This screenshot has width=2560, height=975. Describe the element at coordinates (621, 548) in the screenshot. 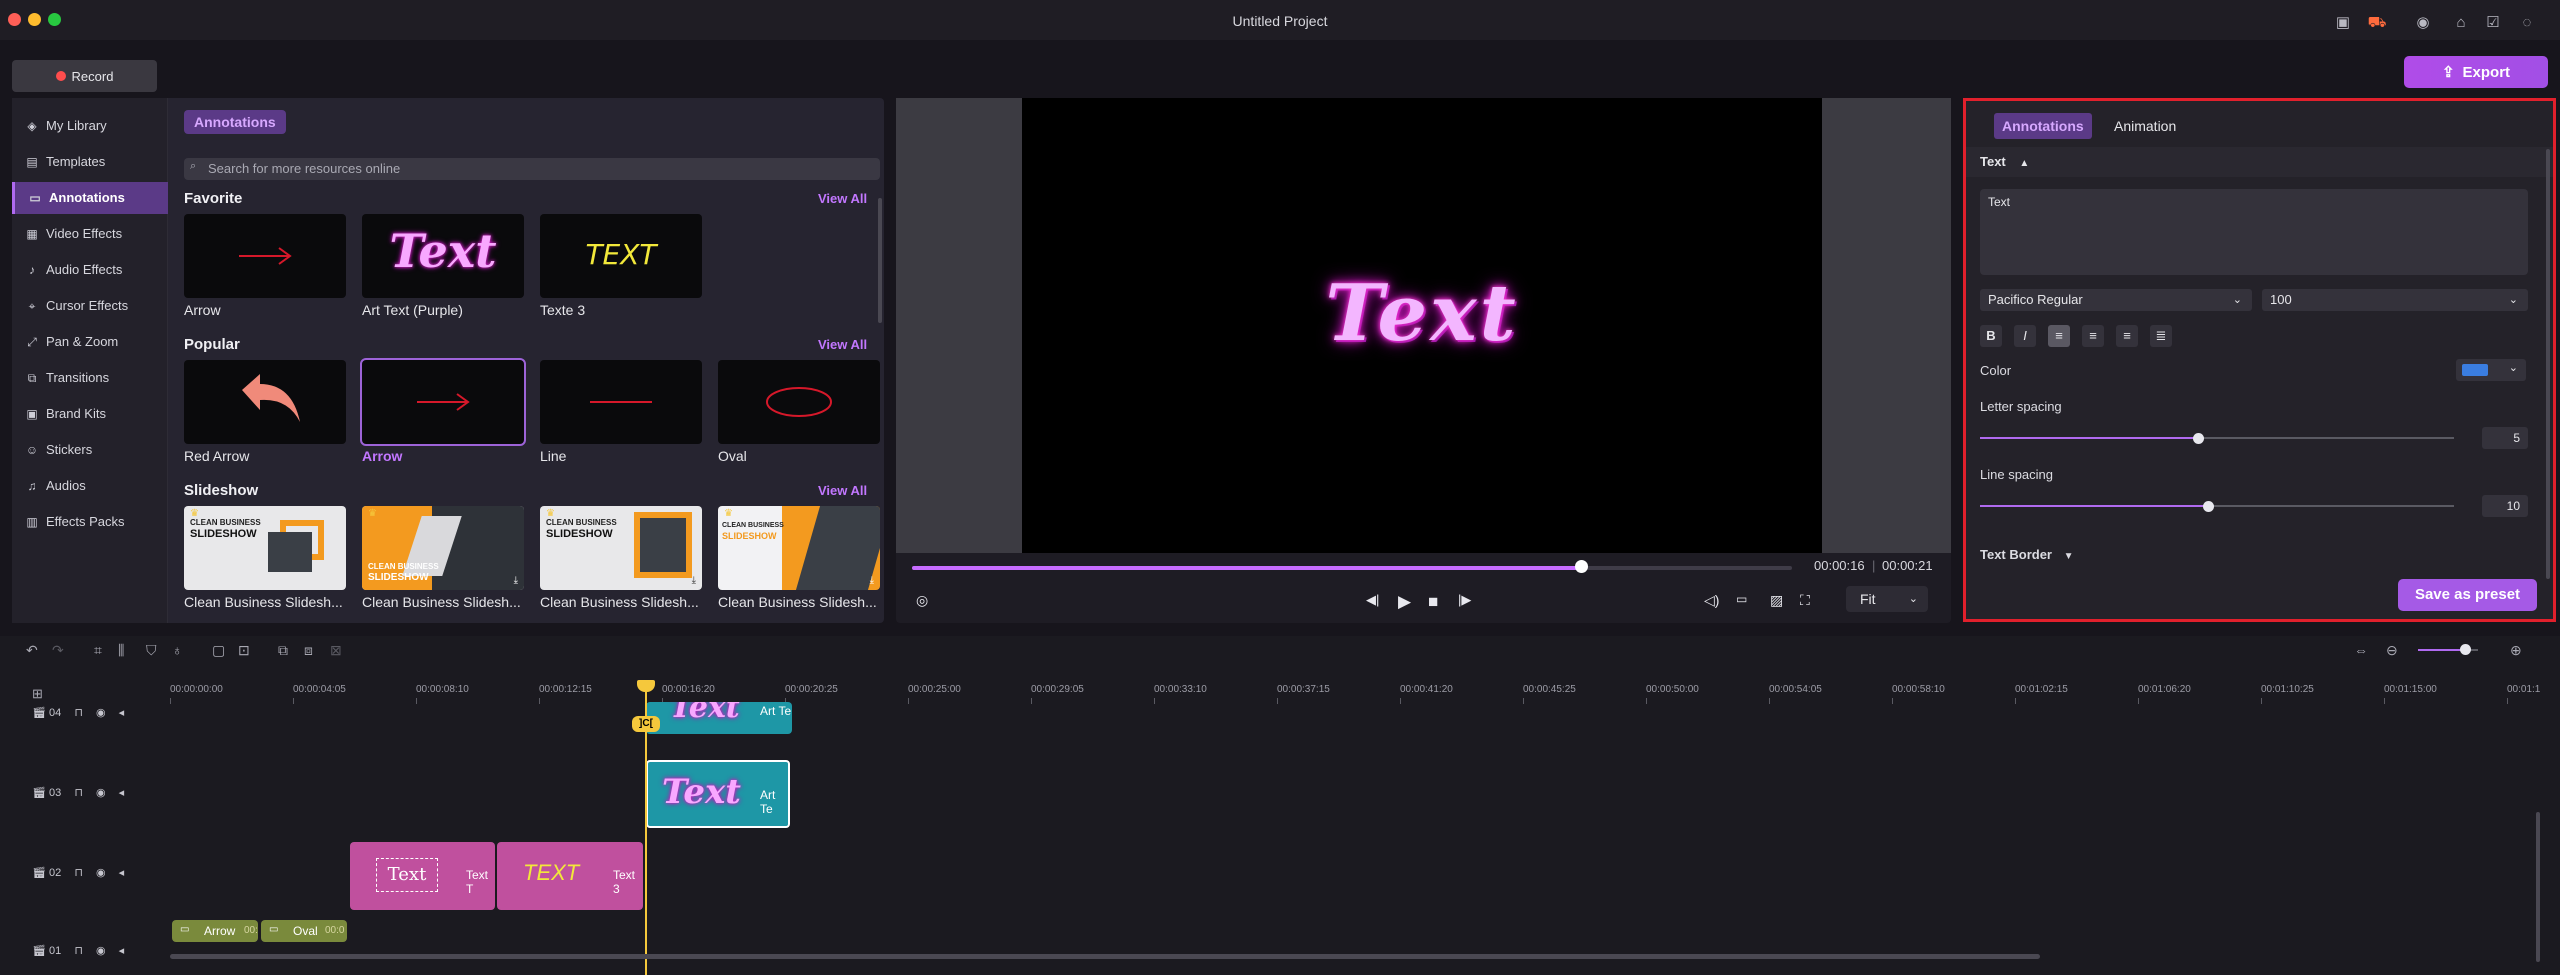

I see `card-slideshow-3: CLEAN BUSINESS SLIDESHOW ♛ ⤓` at that location.